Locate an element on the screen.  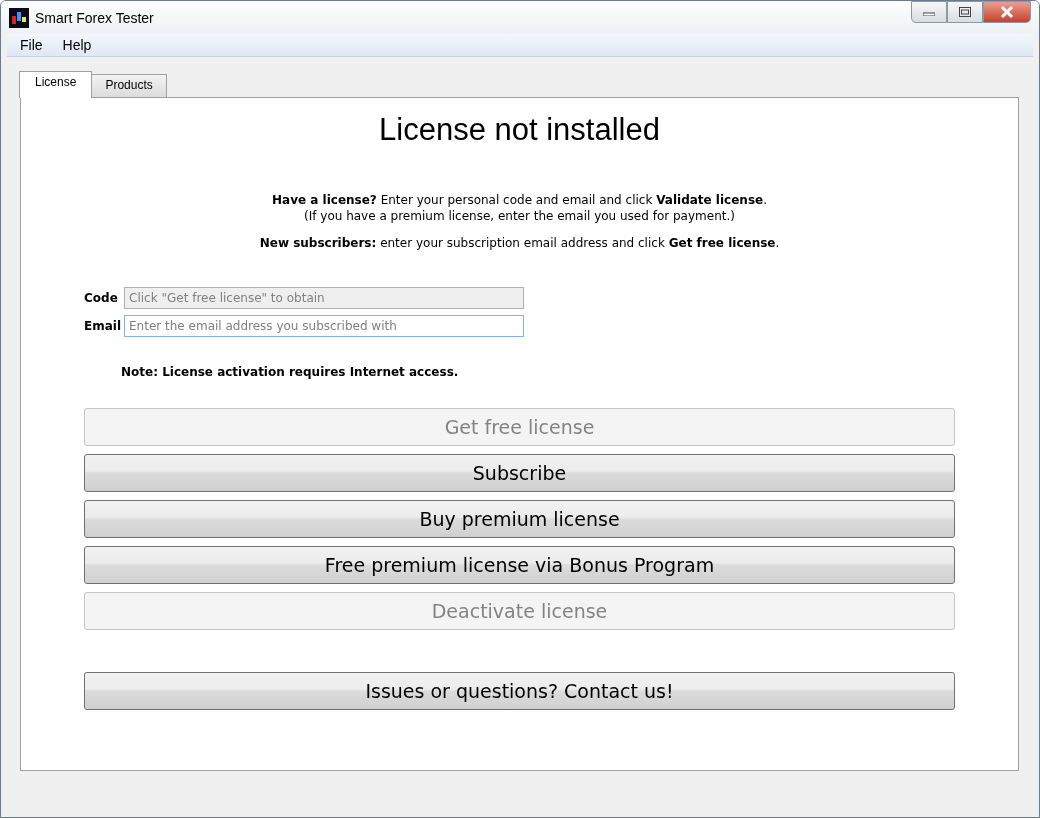
contact-button: Issues or questions? Contact us! is located at coordinates (519, 691).